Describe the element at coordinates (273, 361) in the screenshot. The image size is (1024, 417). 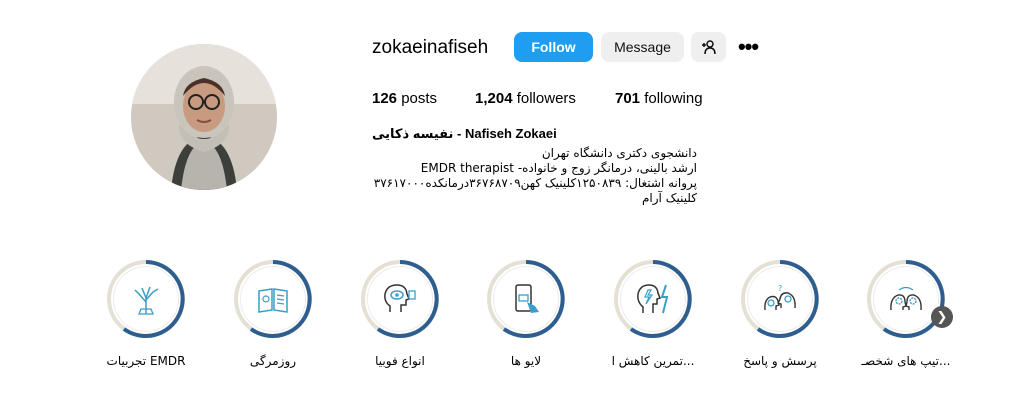
I see `highlight-label: روزمرگی` at that location.